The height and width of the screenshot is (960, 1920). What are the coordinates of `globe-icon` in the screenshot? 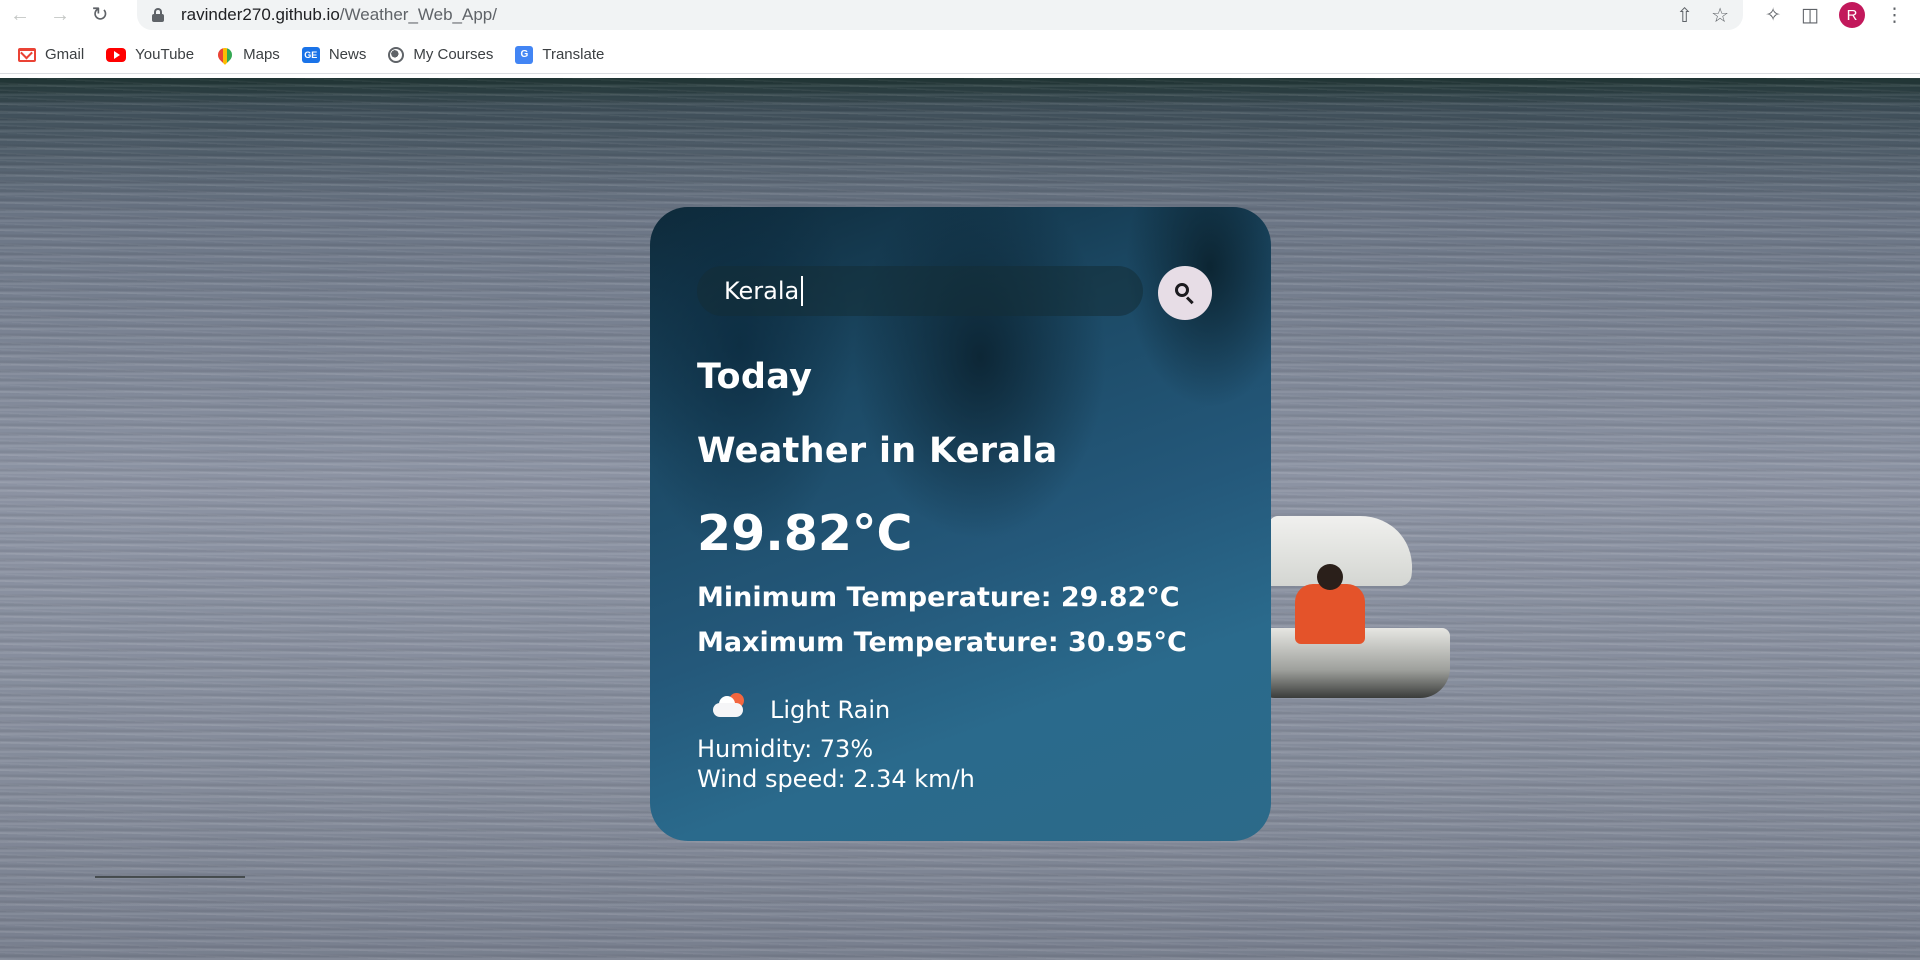 It's located at (396, 54).